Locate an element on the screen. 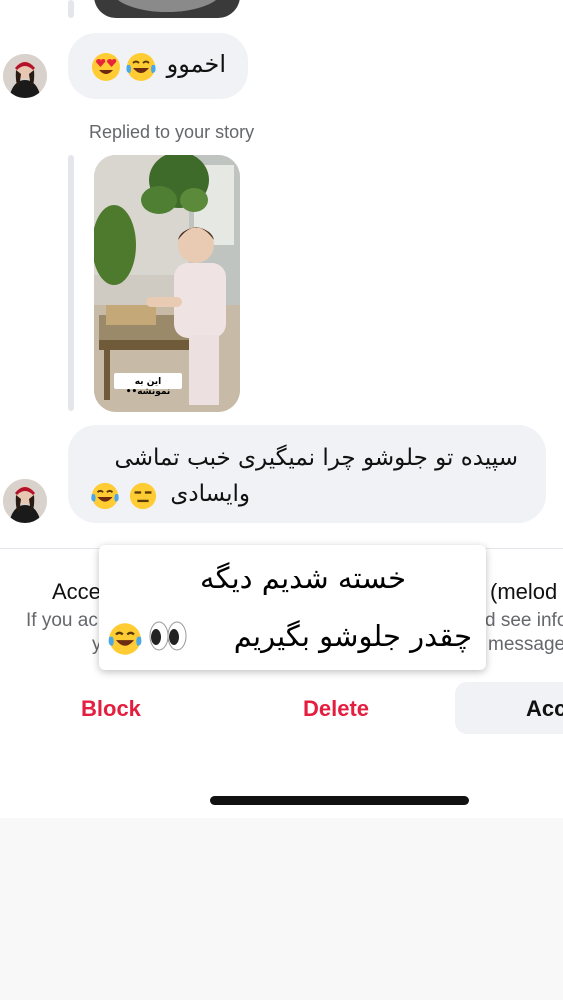 The width and height of the screenshot is (563, 1000). overlay-line-1: خسته شدیم دیگه is located at coordinates (303, 578).